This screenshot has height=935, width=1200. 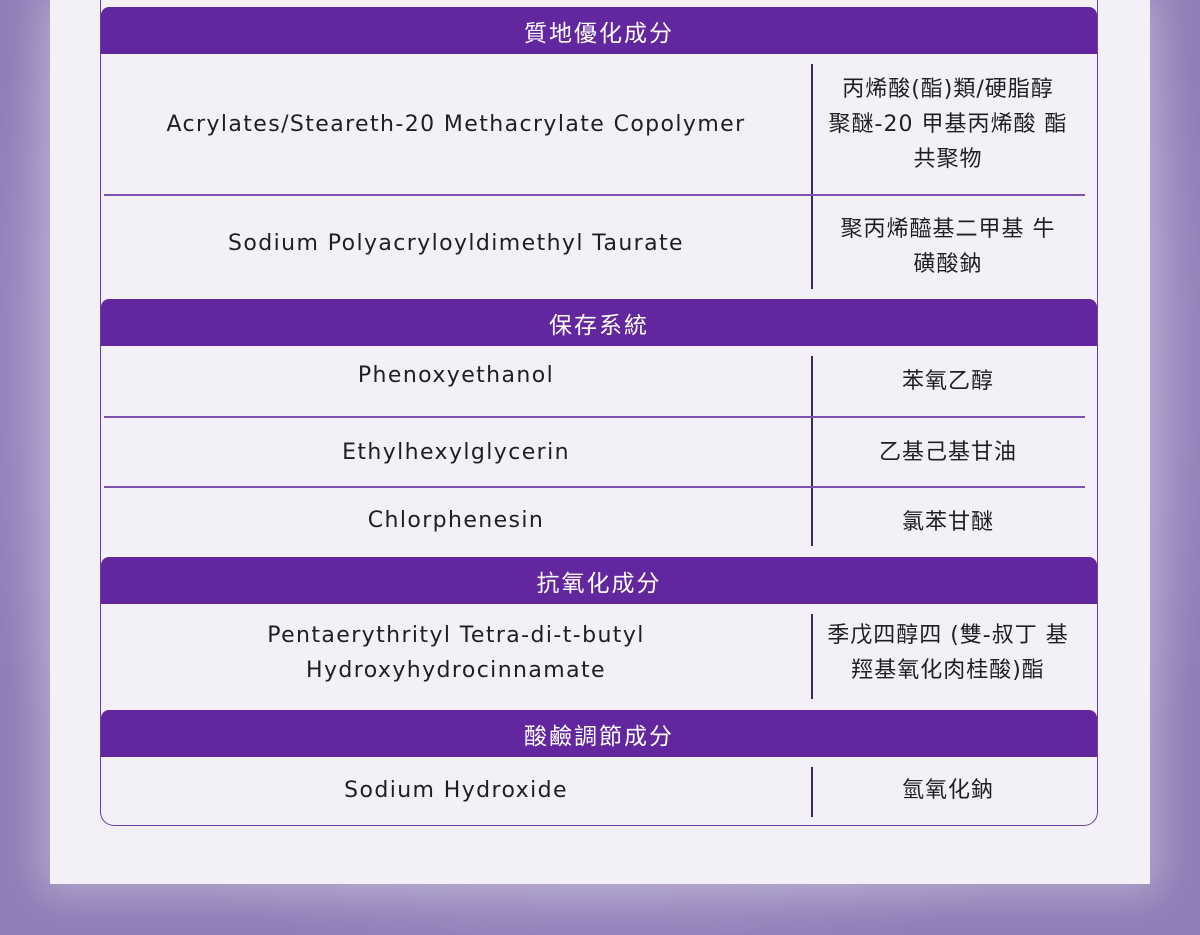 What do you see at coordinates (947, 452) in the screenshot?
I see `ingredient-name-zh: 乙基己基甘油` at bounding box center [947, 452].